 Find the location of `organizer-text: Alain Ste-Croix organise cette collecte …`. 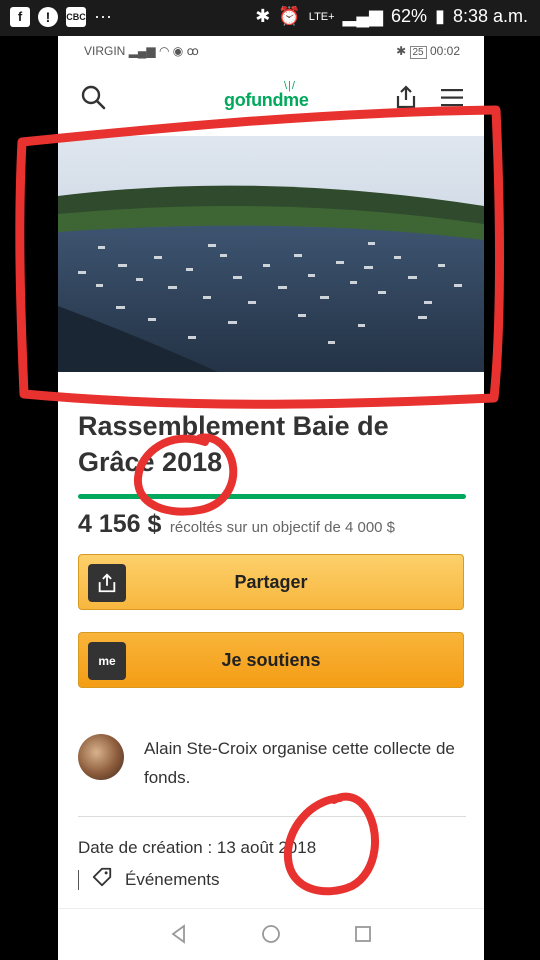

organizer-text: Alain Ste-Croix organise cette collecte … is located at coordinates (299, 763).